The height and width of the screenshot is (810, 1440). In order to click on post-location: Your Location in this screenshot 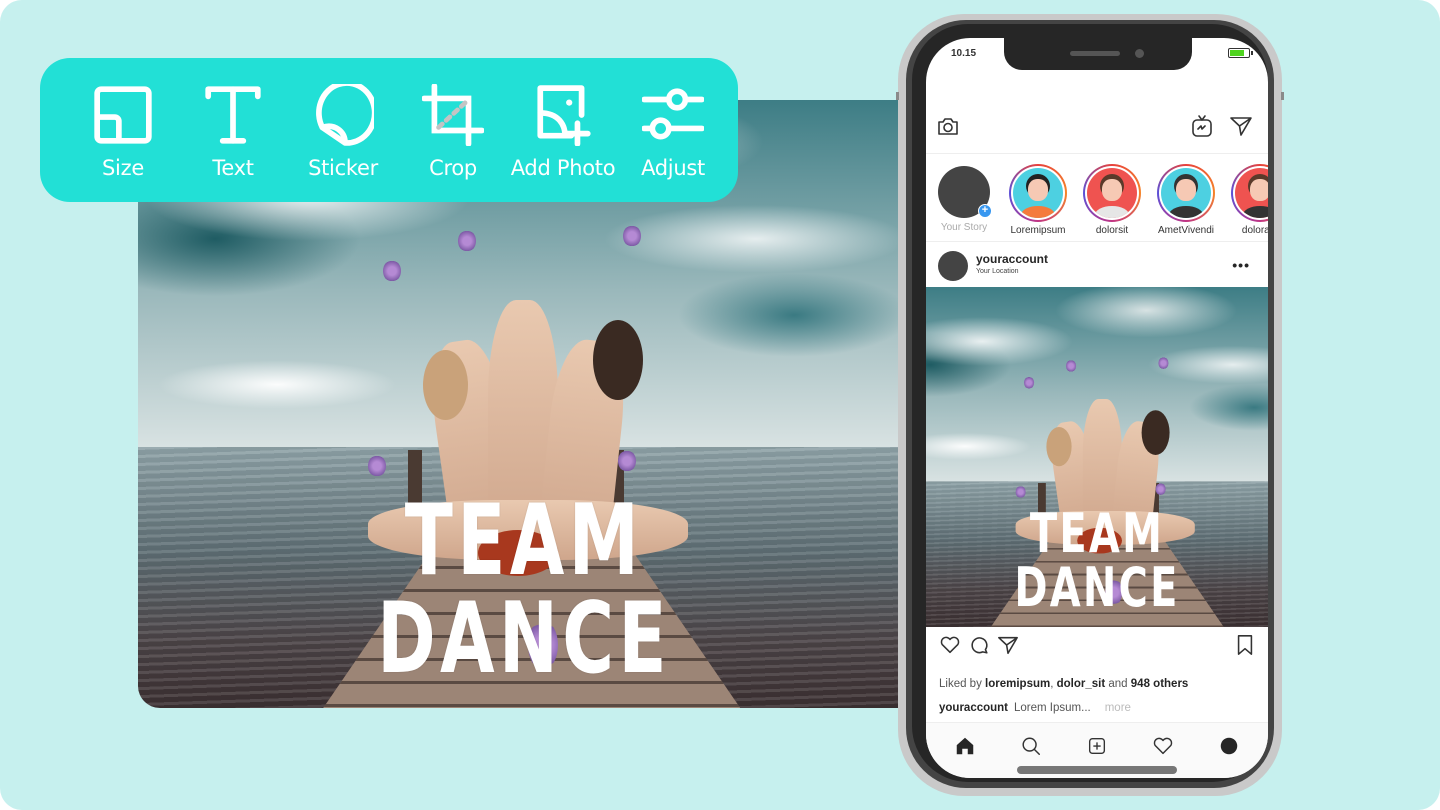, I will do `click(997, 271)`.